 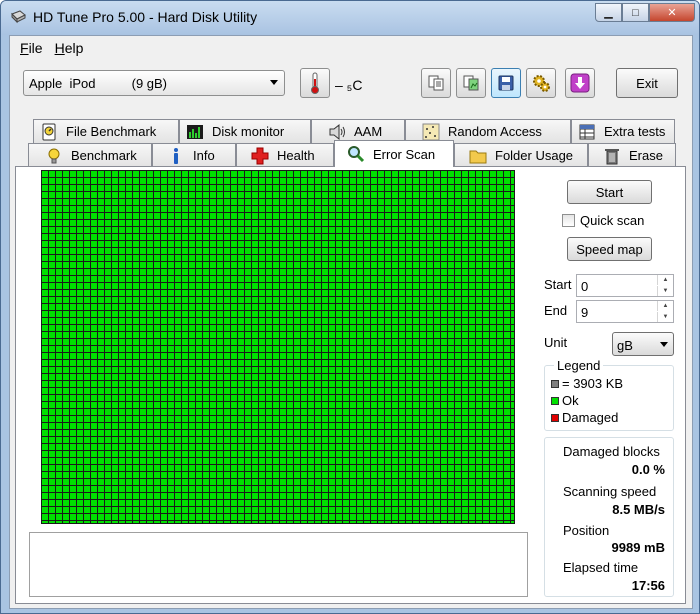 What do you see at coordinates (248, 131) in the screenshot?
I see `tab-disk-monitor-label: Disk monitor` at bounding box center [248, 131].